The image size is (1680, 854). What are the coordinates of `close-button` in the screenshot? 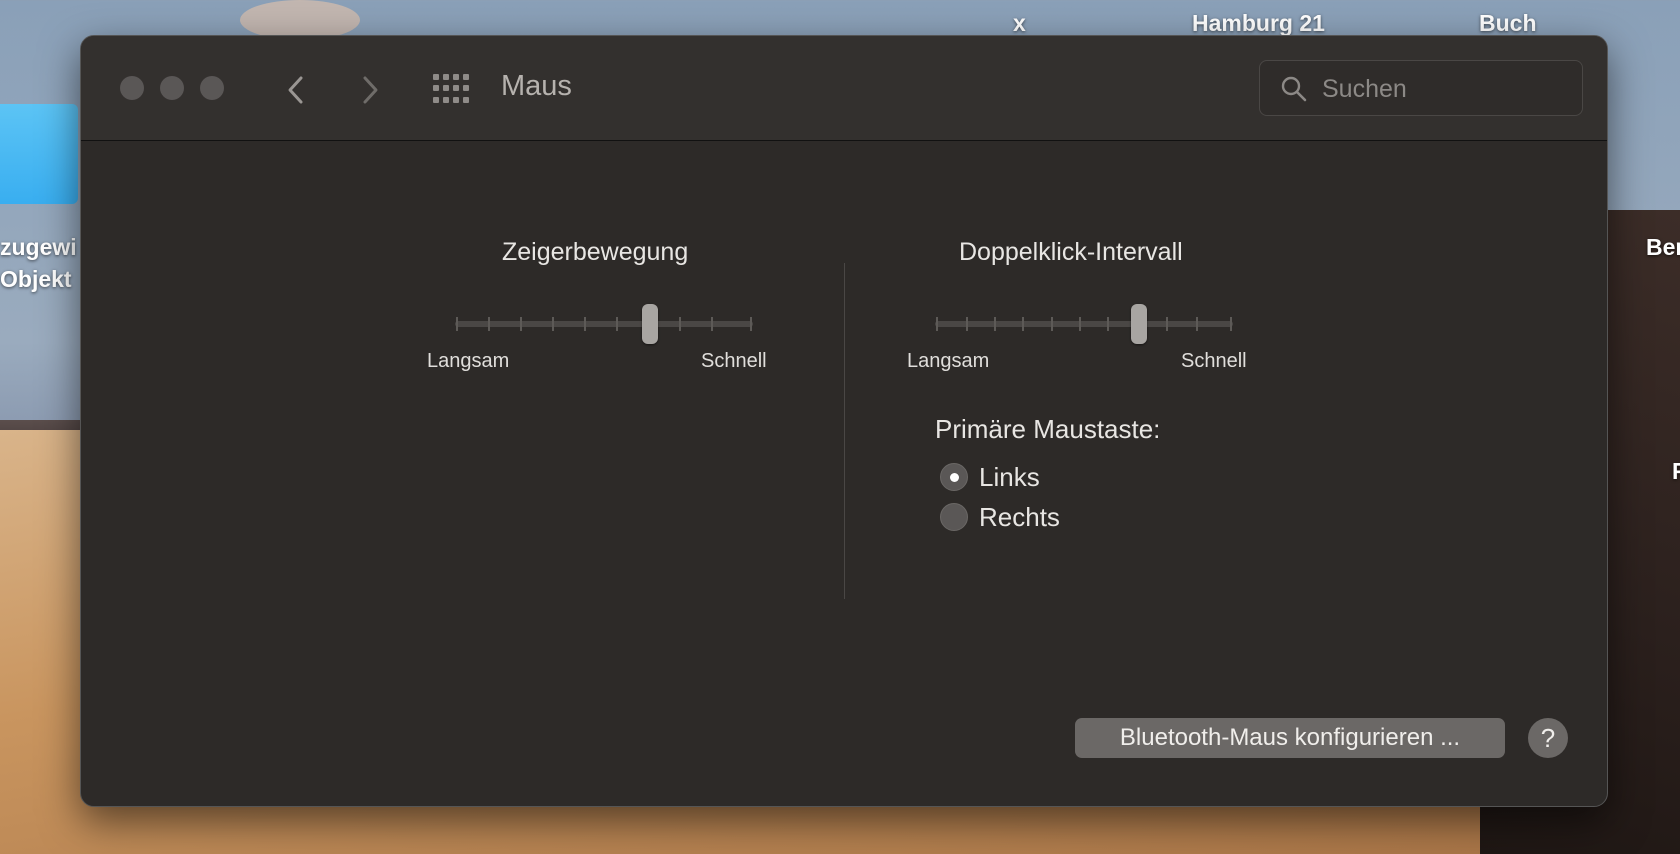 It's located at (132, 88).